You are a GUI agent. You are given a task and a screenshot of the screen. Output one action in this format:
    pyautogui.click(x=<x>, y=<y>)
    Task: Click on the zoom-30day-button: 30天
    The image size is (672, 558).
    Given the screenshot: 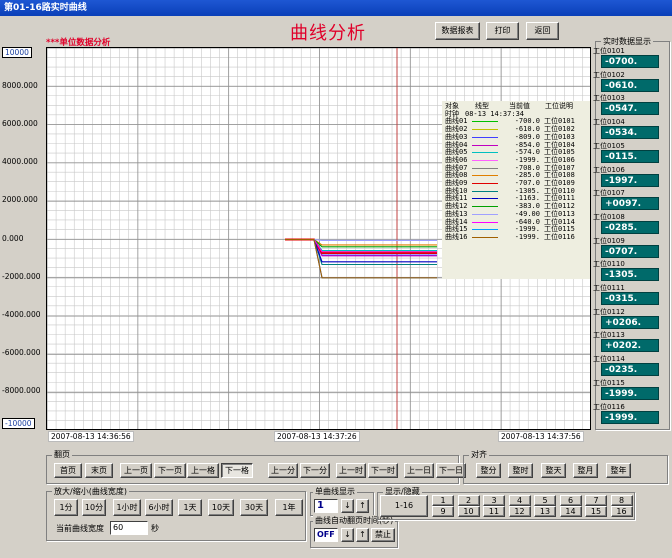 What is the action you would take?
    pyautogui.click(x=254, y=507)
    